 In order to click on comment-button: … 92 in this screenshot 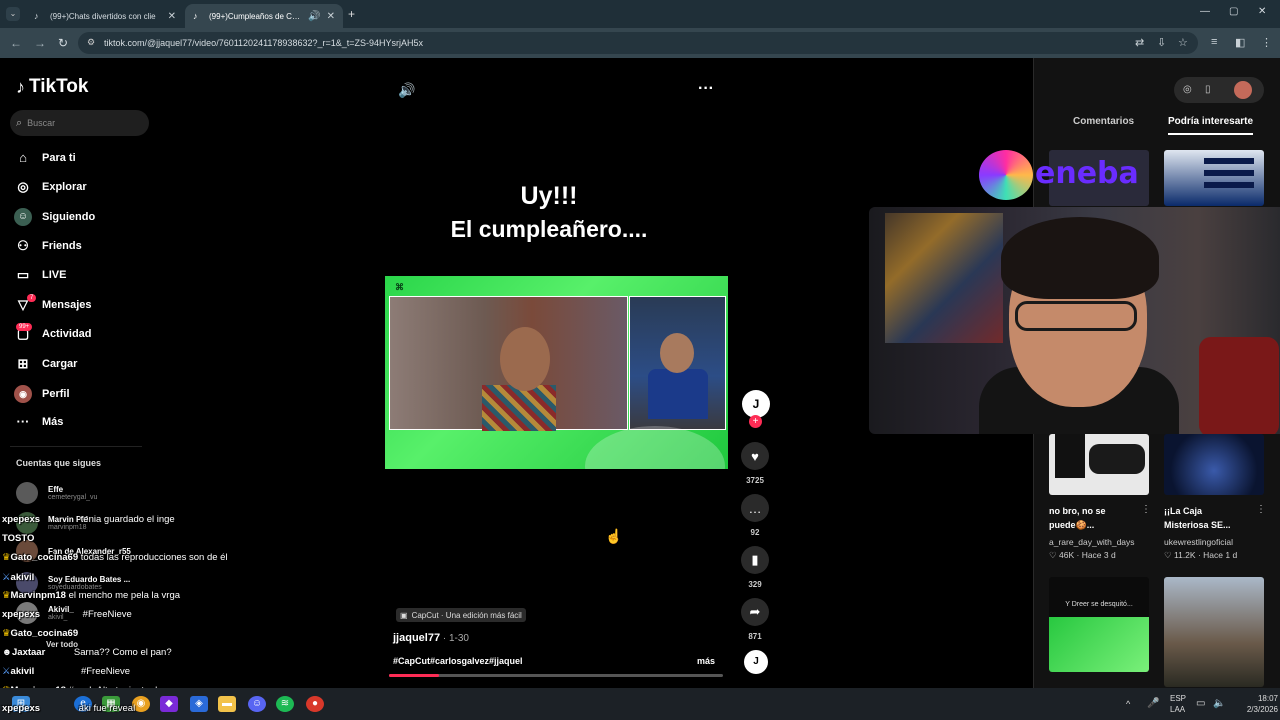, I will do `click(755, 515)`.